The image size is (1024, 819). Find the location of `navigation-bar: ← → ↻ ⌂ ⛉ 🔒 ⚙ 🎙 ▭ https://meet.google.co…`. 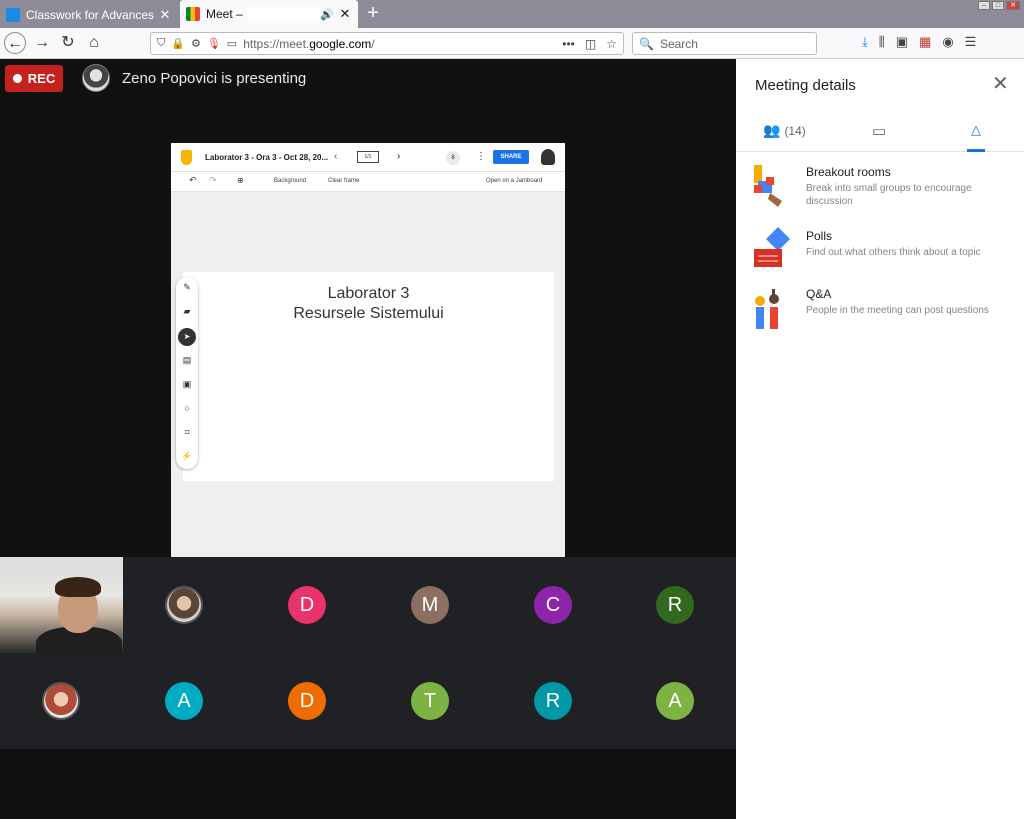

navigation-bar: ← → ↻ ⌂ ⛉ 🔒 ⚙ 🎙 ▭ https://meet.google.co… is located at coordinates (512, 43).